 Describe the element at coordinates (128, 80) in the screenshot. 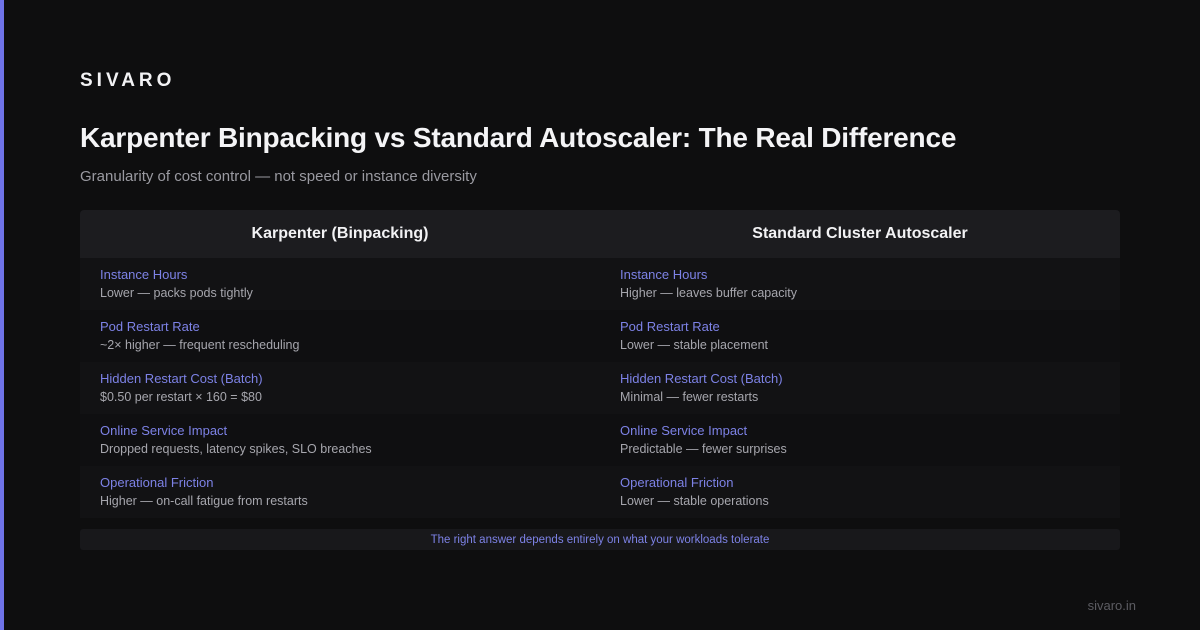

I see `brand-logo: SIVARO` at that location.